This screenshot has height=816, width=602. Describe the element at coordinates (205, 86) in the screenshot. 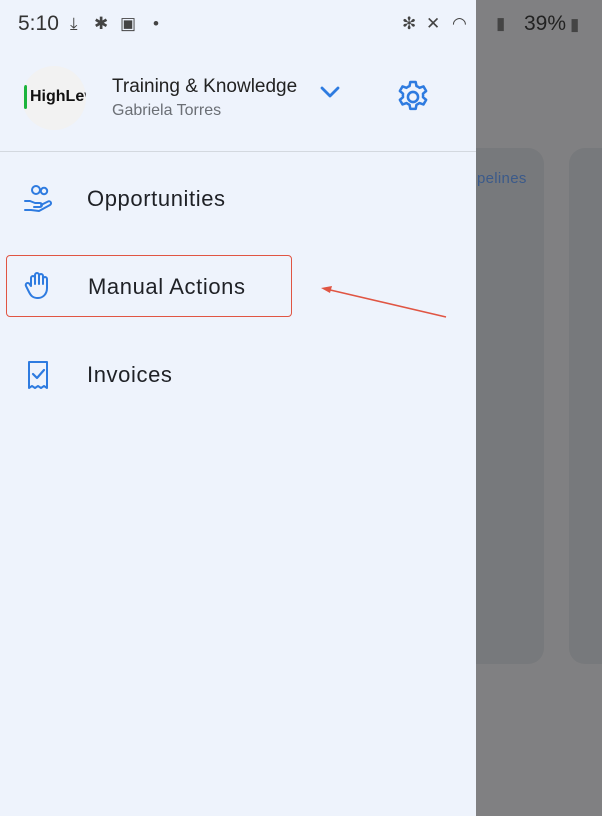

I see `account-name: Training & Knowledge` at that location.